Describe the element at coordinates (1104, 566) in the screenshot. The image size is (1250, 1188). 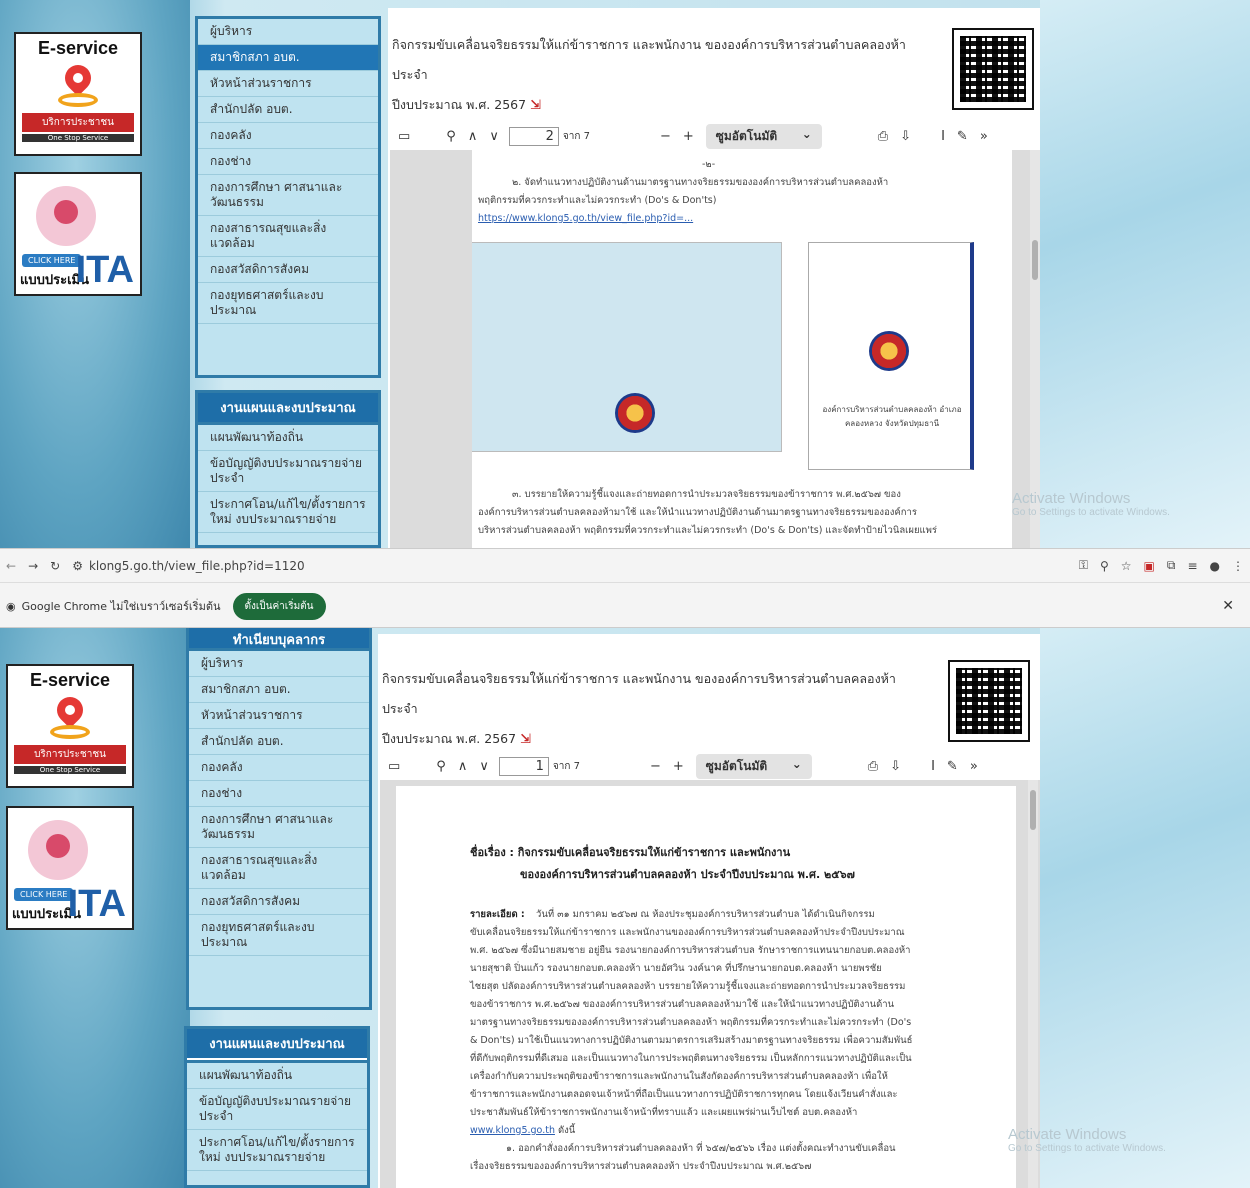
I see `zoom-icon: ⚲` at that location.